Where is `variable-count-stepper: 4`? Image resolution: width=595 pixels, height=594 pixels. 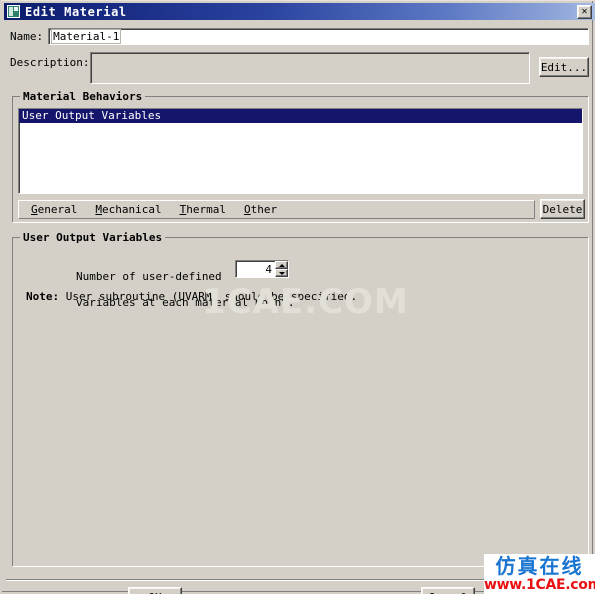
variable-count-stepper: 4 is located at coordinates (262, 269).